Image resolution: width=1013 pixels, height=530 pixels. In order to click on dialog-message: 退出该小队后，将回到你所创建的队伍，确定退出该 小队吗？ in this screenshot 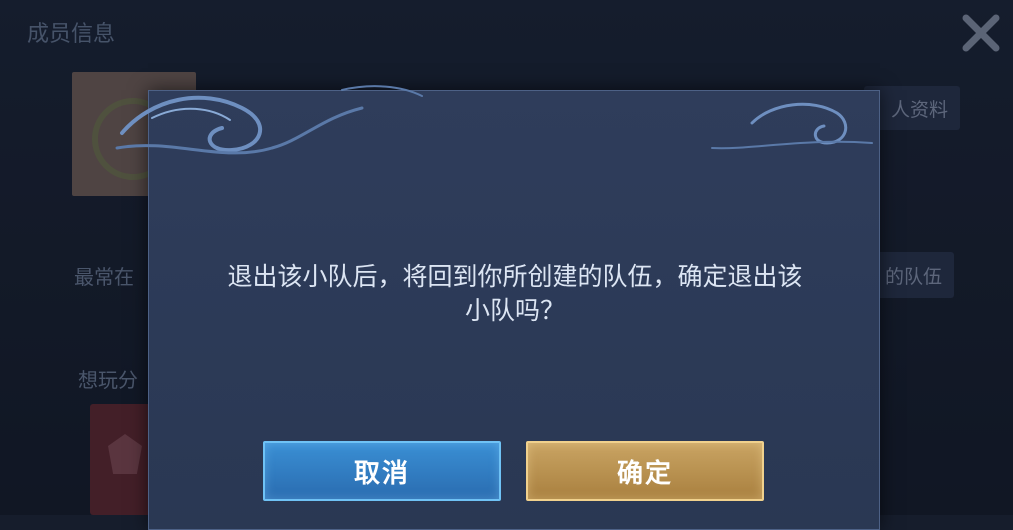, I will do `click(515, 294)`.